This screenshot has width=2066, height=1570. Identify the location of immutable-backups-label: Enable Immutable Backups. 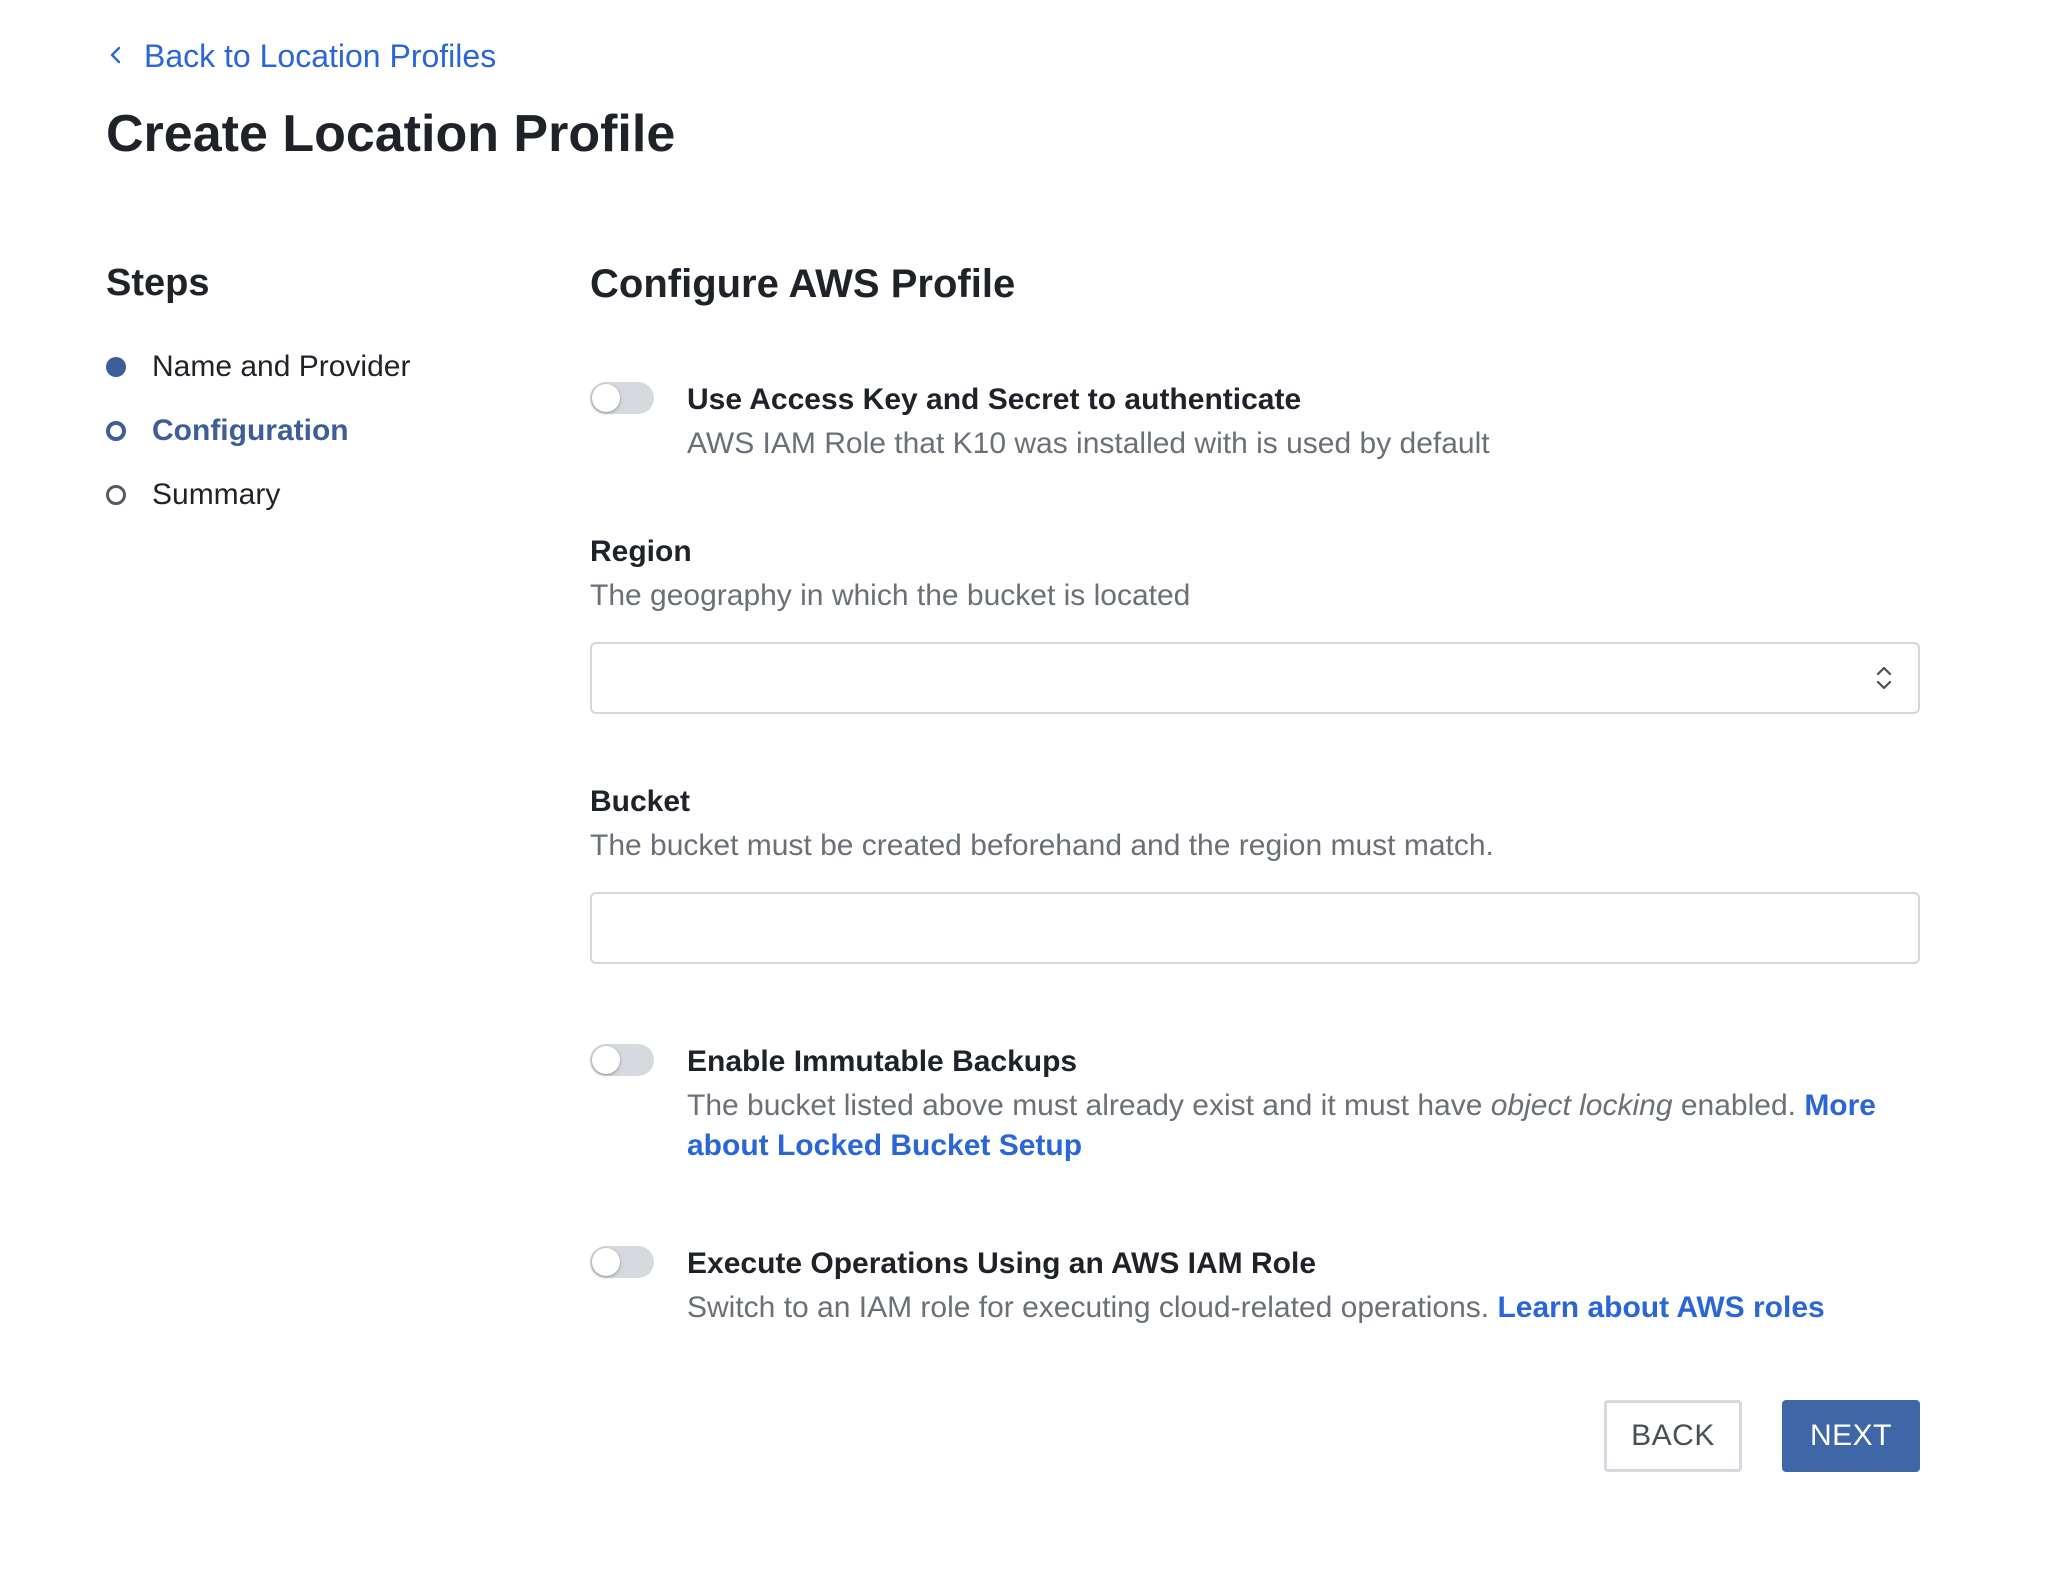
(882, 1061).